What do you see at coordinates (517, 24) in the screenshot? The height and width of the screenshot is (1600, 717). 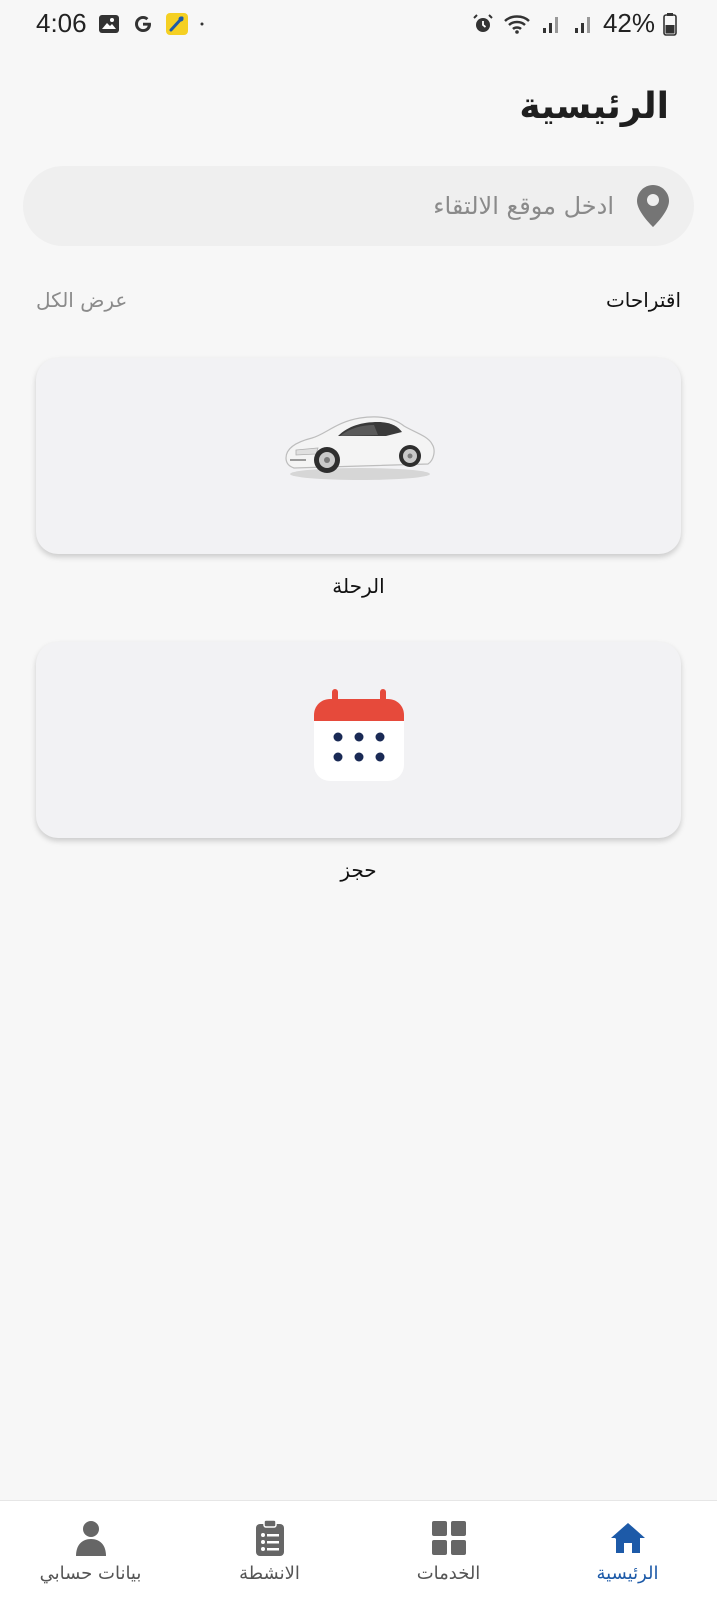 I see `wifi-icon` at bounding box center [517, 24].